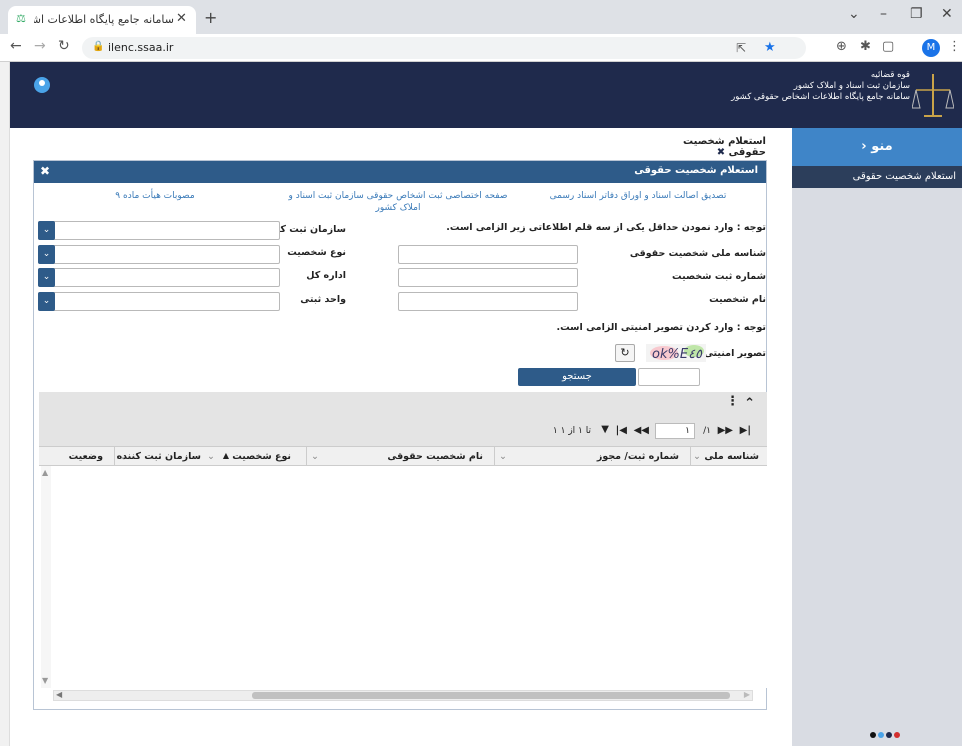 This screenshot has height=746, width=962. What do you see at coordinates (42, 85) in the screenshot?
I see `user-icon` at bounding box center [42, 85].